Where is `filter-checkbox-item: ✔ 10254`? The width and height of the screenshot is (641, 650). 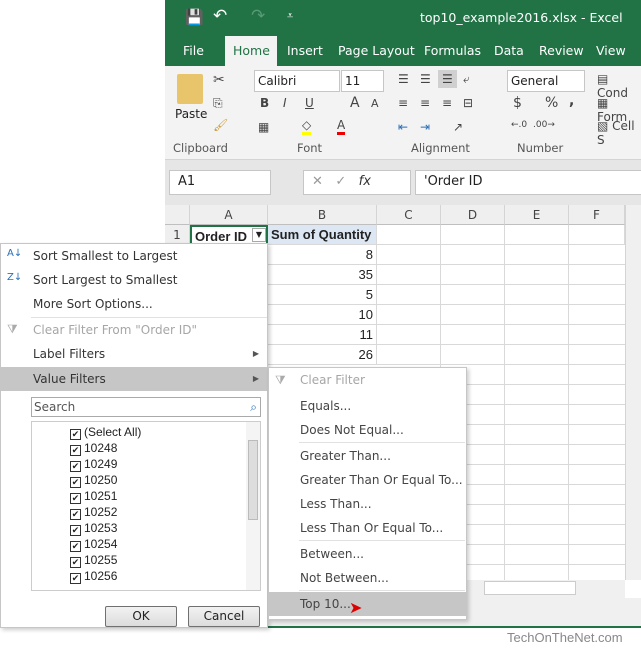 filter-checkbox-item: ✔ 10254 is located at coordinates (93, 544).